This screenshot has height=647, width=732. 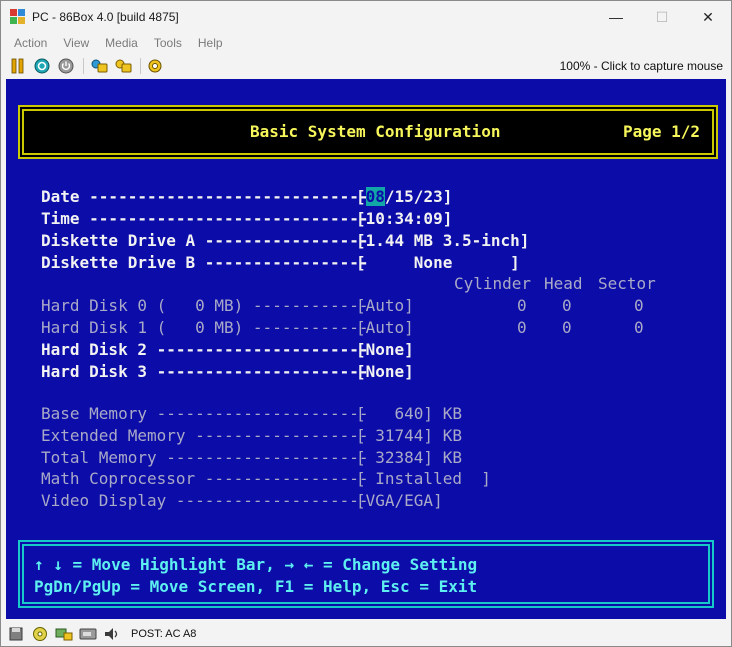 I want to click on hd0-sector: 0, so click(x=639, y=305).